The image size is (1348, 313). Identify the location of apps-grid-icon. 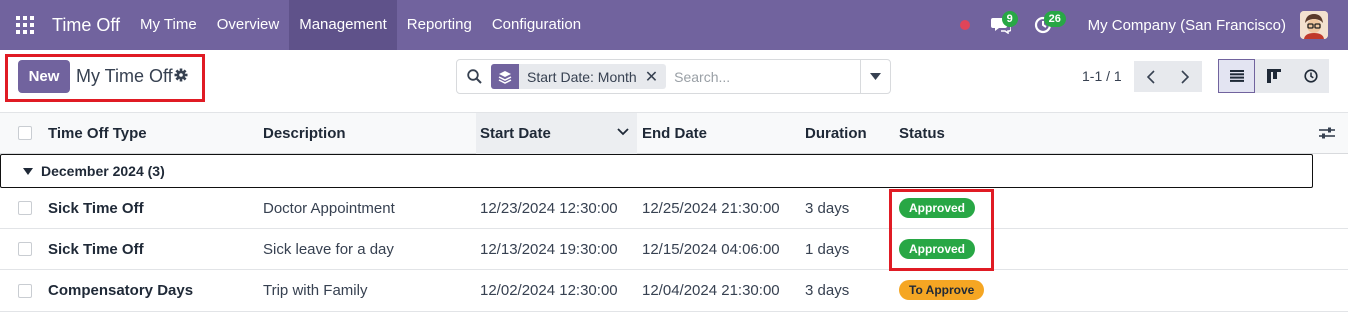
(25, 25).